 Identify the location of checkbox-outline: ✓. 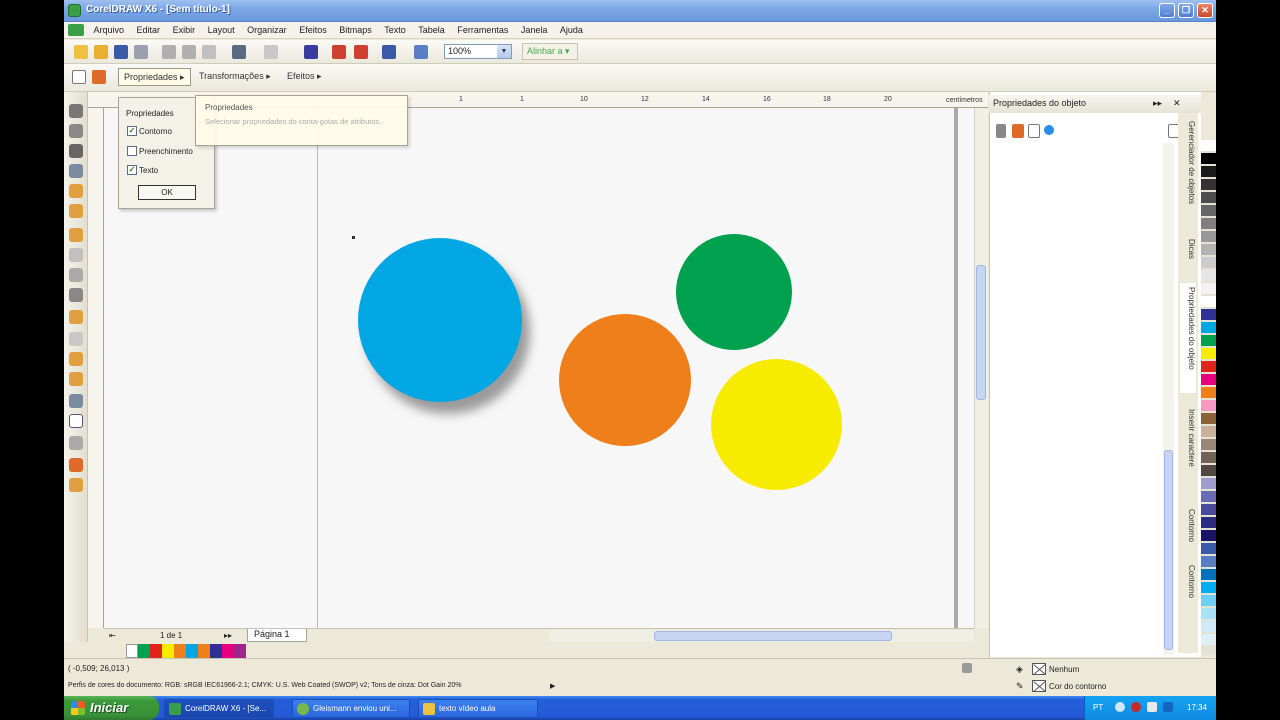
(132, 131).